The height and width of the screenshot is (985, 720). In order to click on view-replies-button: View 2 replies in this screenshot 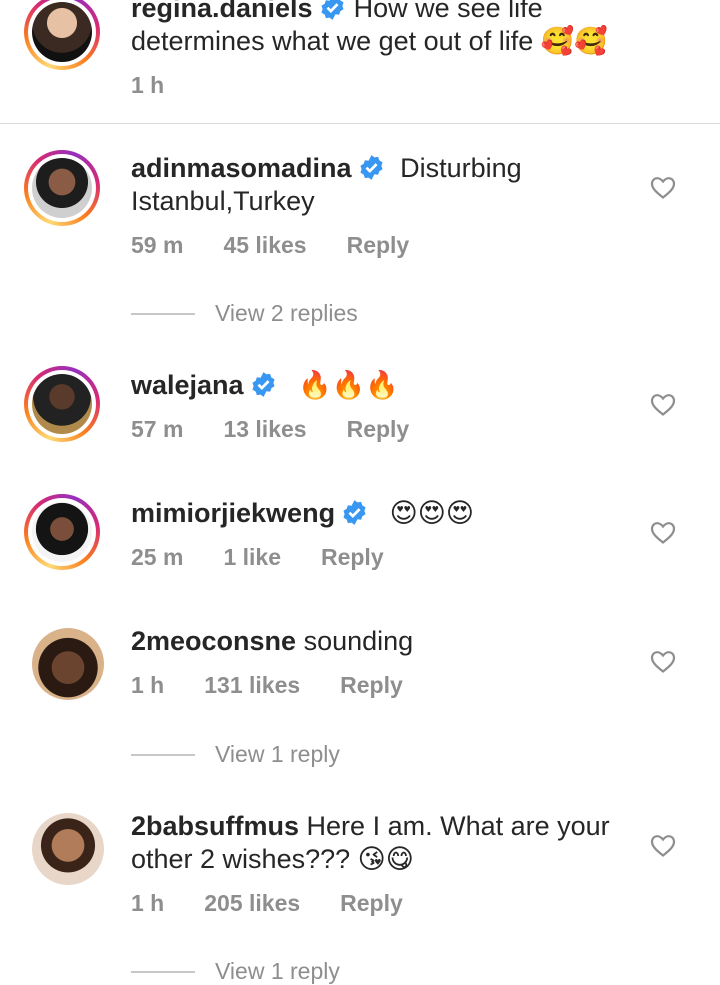, I will do `click(244, 313)`.